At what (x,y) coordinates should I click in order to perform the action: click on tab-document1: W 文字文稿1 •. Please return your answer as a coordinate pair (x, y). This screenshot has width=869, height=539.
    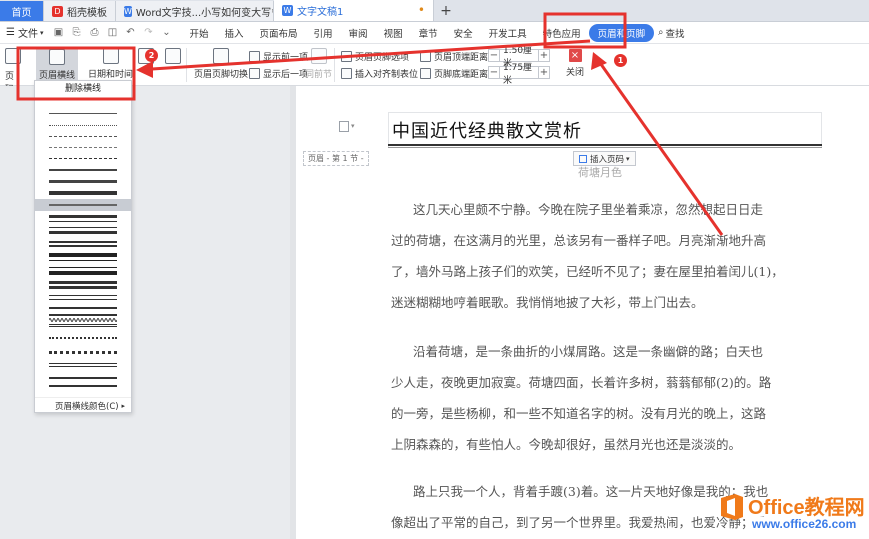
    Looking at the image, I should click on (354, 10).